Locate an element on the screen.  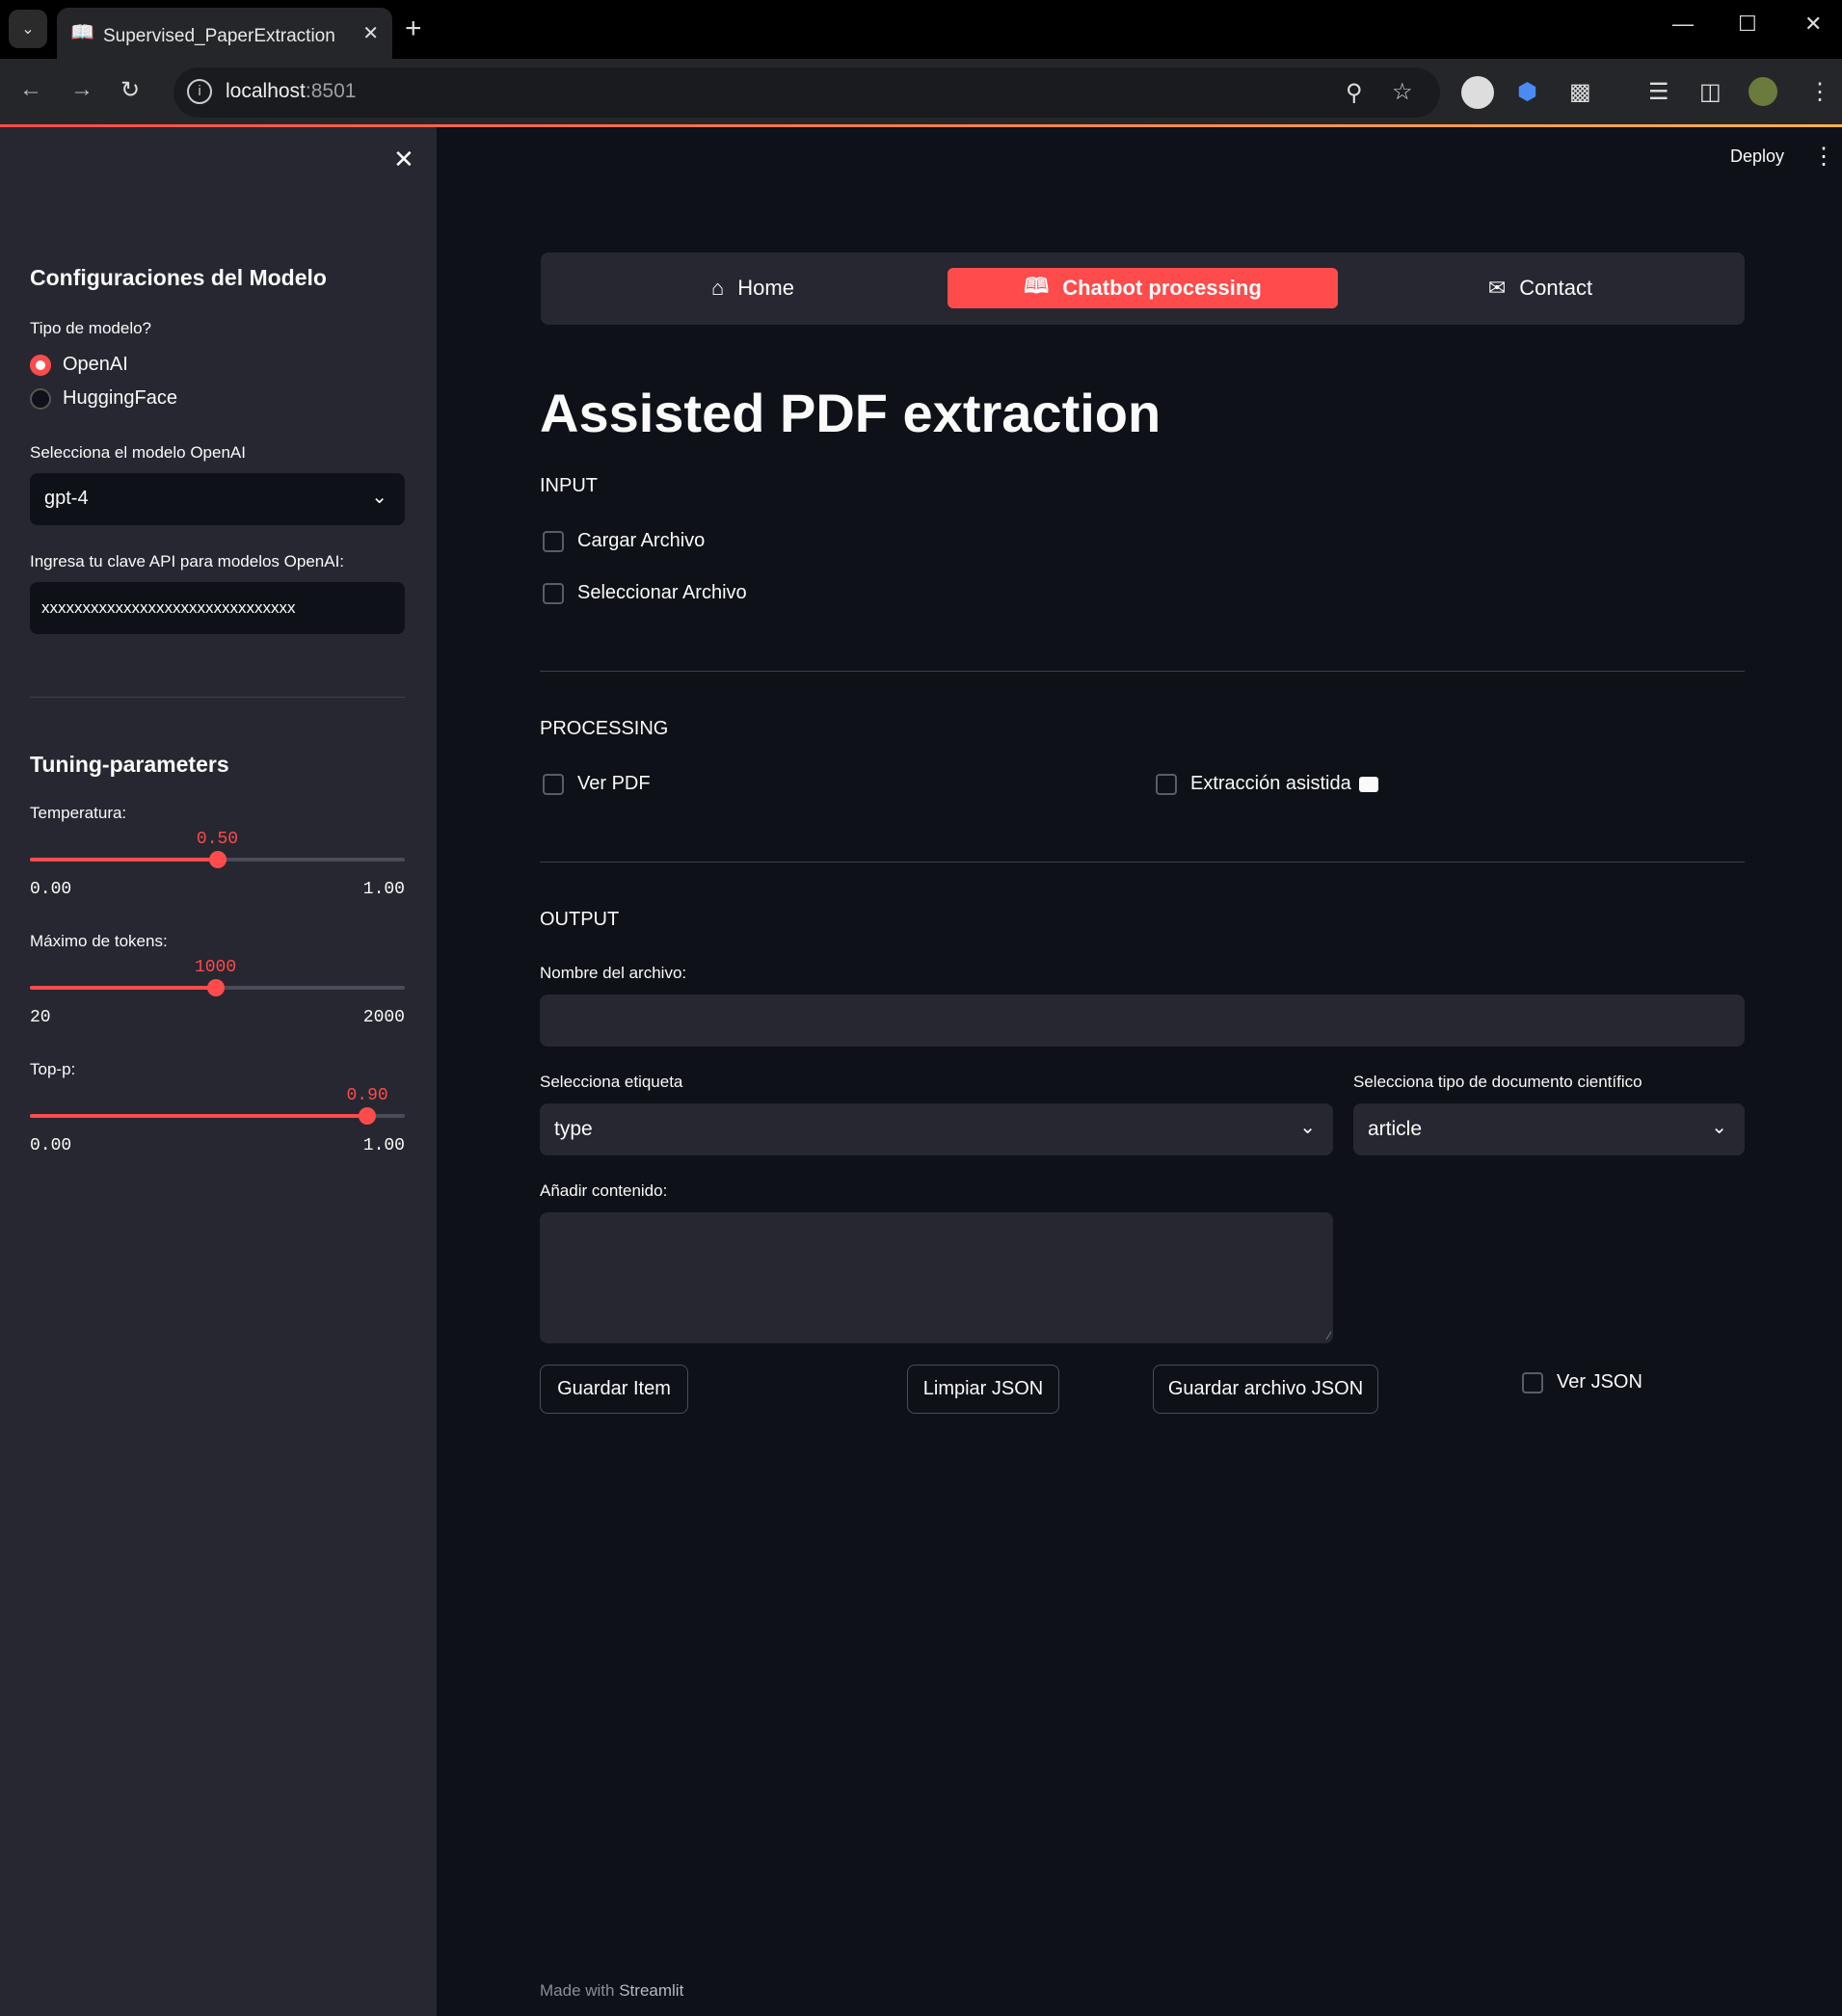
media-control-icon: ☰ is located at coordinates (1658, 92).